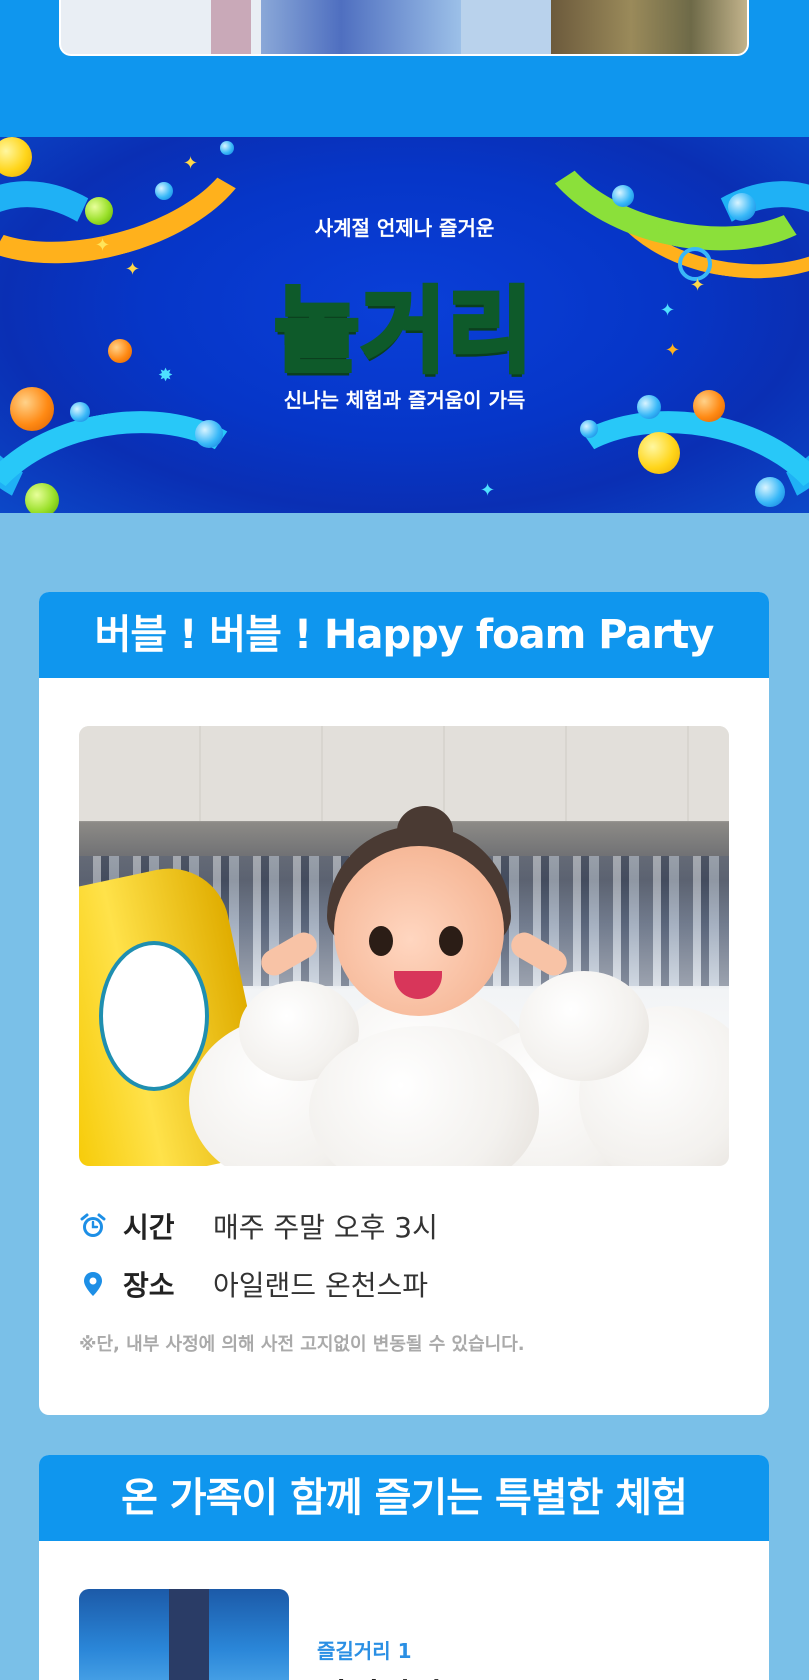  What do you see at coordinates (404, 1498) in the screenshot?
I see `family-experience-heading: 온 가족이 함께 즐기는 특별한 체험` at bounding box center [404, 1498].